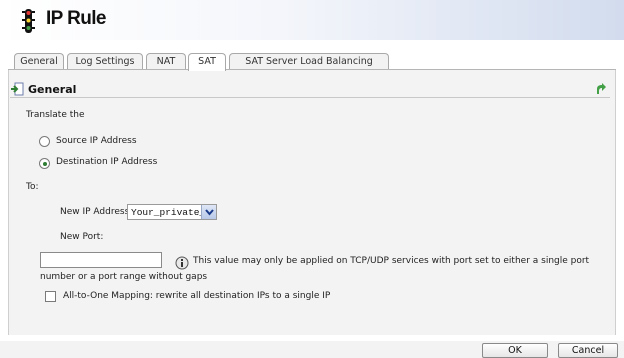  What do you see at coordinates (515, 350) in the screenshot?
I see `ok-button: OK` at bounding box center [515, 350].